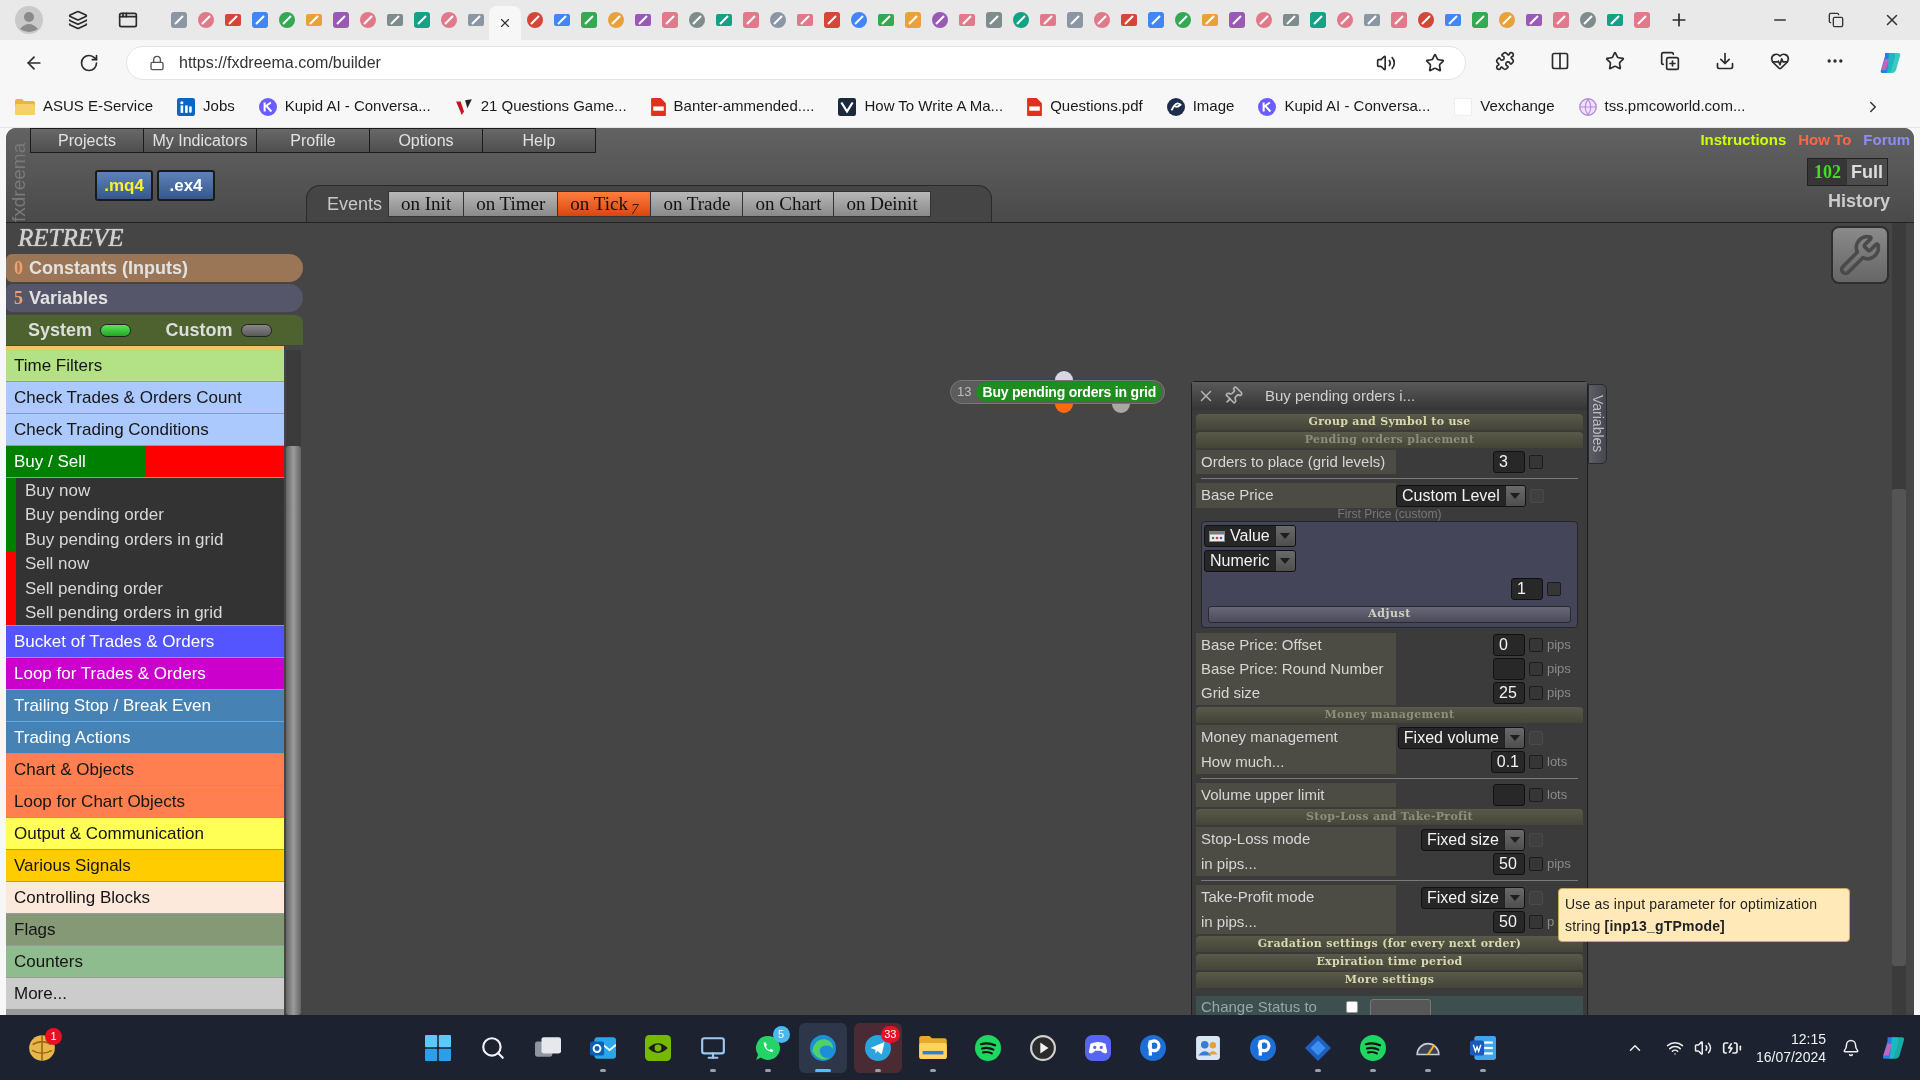  I want to click on category-item: Trailing Stop / Break Even, so click(145, 705).